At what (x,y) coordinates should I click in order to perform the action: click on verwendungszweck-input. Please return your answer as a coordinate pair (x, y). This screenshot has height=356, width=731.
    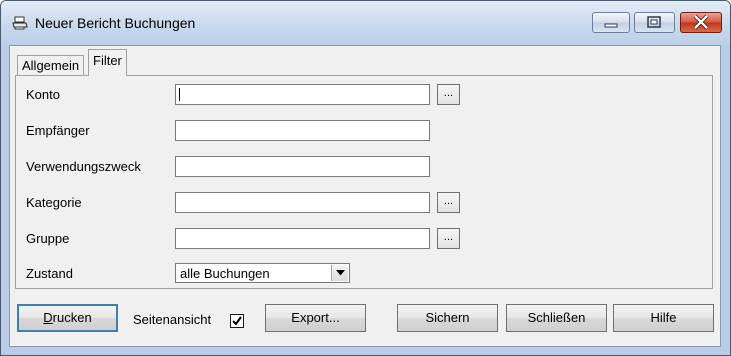
    Looking at the image, I should click on (302, 166).